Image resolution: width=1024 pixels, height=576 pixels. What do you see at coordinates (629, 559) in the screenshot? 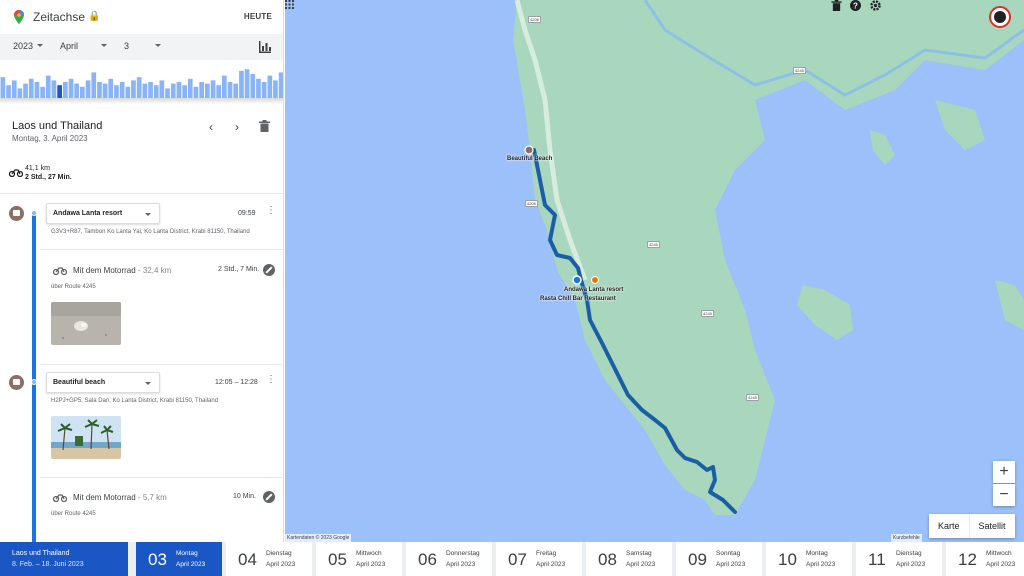
I see `day-tab-08: 08 Samstag April 2023` at bounding box center [629, 559].